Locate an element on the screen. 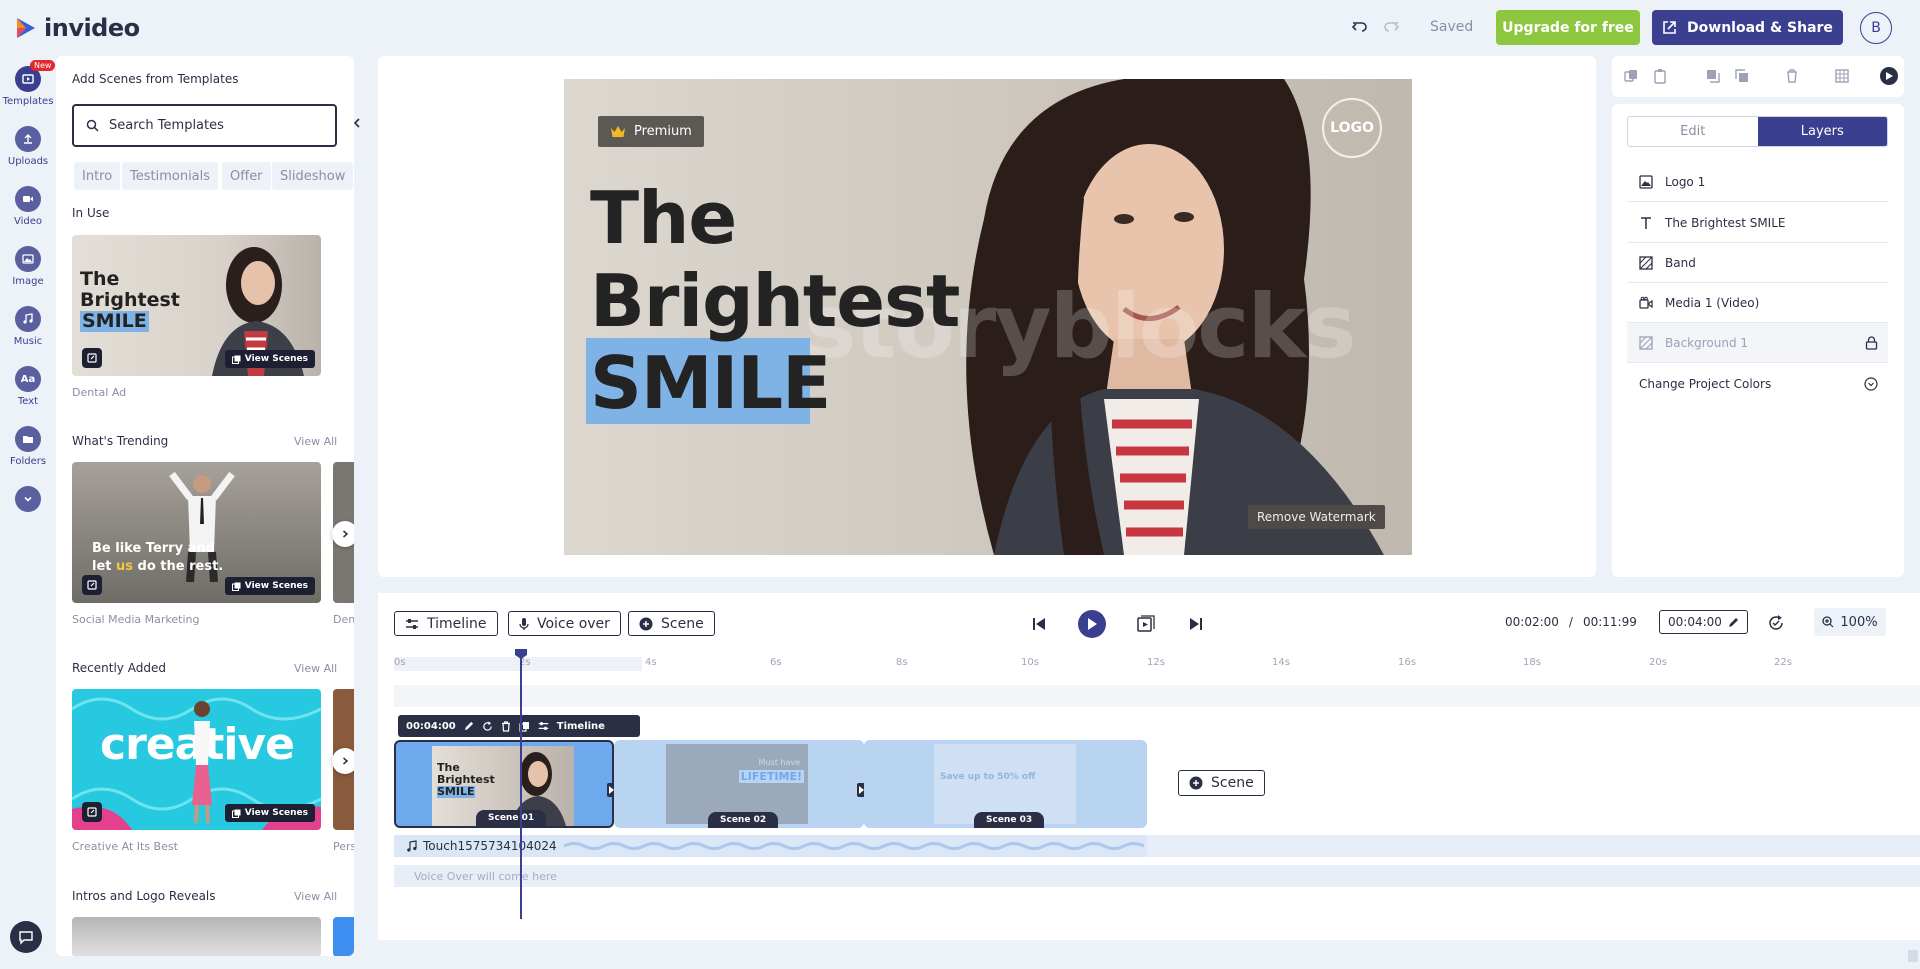  audio-track: Touch1575734104024 is located at coordinates (770, 846).